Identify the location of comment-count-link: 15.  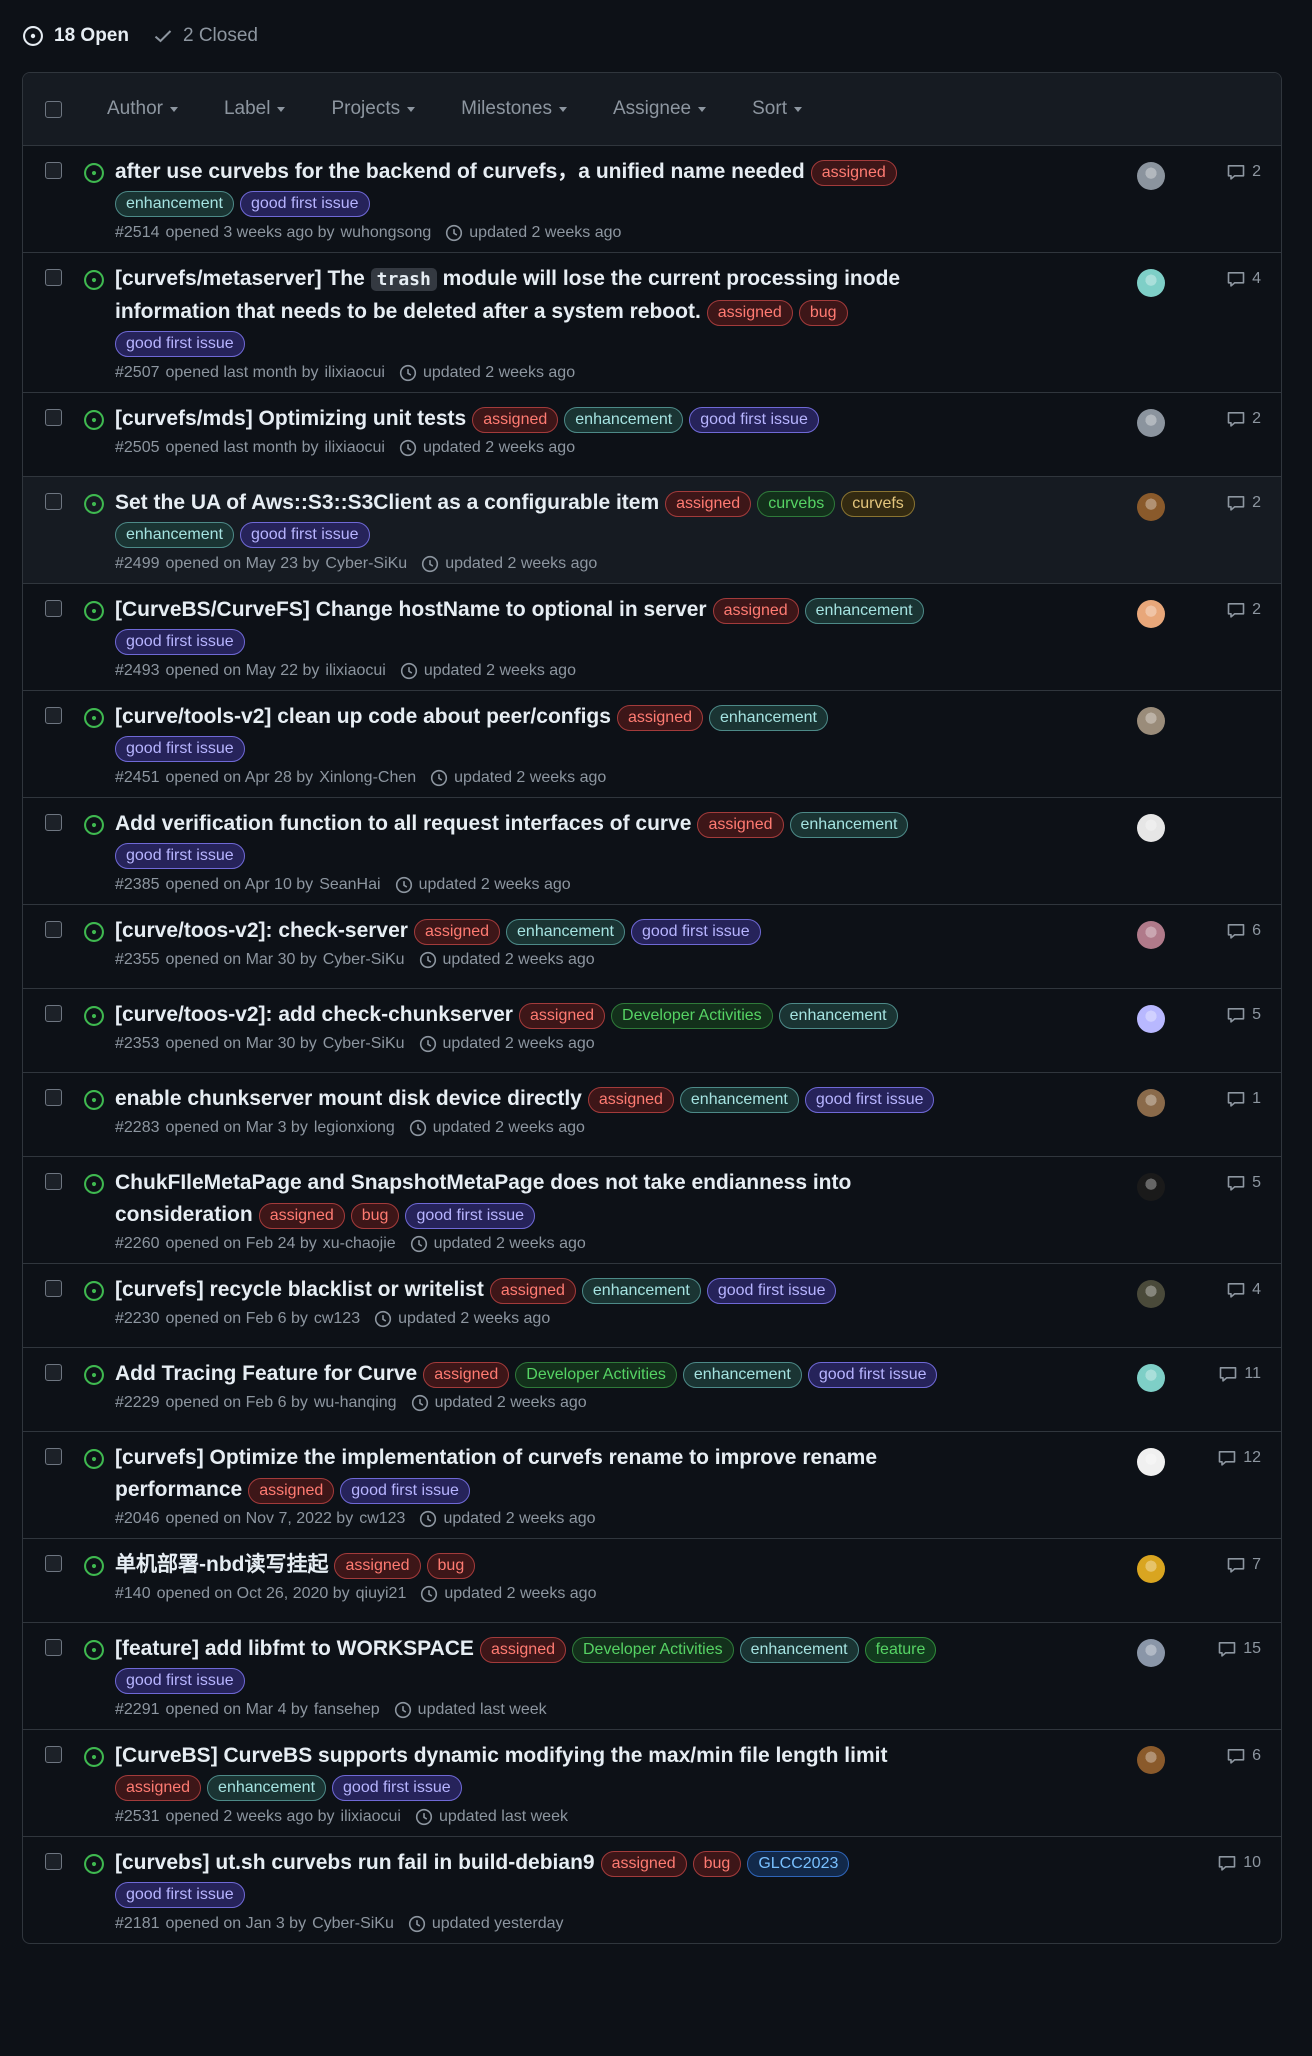
(1239, 1649).